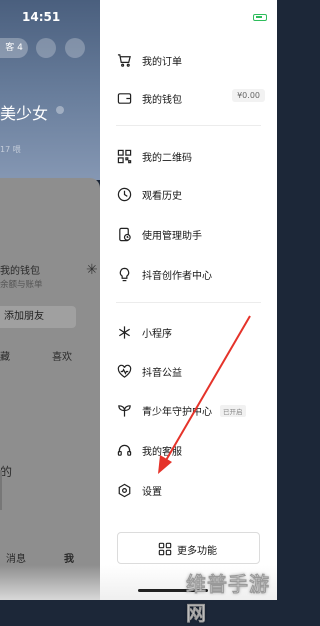 Image resolution: width=320 pixels, height=626 pixels. What do you see at coordinates (5, 355) in the screenshot?
I see `tab-collect: 藏` at bounding box center [5, 355].